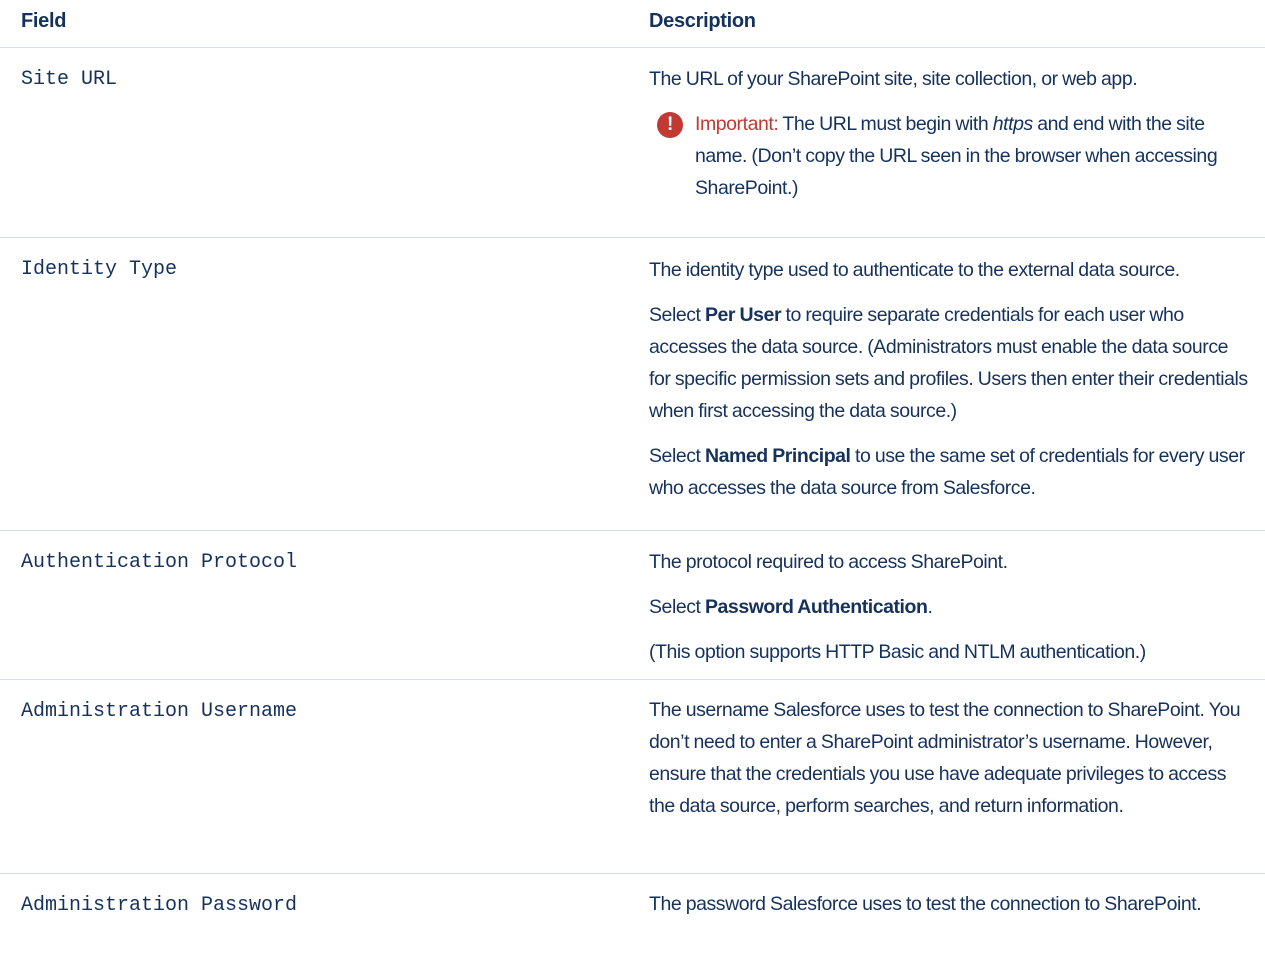  Describe the element at coordinates (670, 125) in the screenshot. I see `exclamation-circle-icon: !` at that location.